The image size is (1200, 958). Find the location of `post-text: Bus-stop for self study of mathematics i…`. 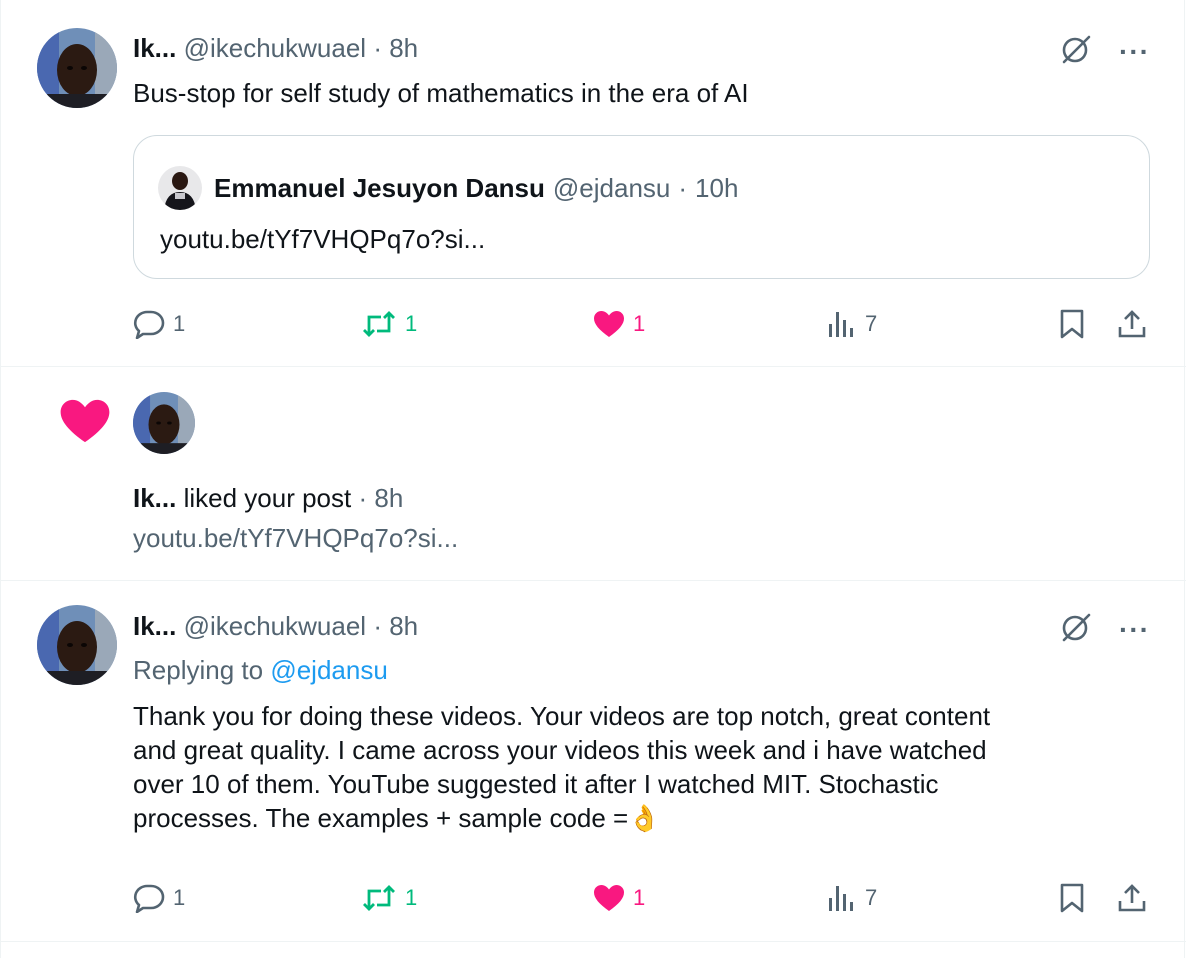

post-text: Bus-stop for self study of mathematics i… is located at coordinates (441, 93).